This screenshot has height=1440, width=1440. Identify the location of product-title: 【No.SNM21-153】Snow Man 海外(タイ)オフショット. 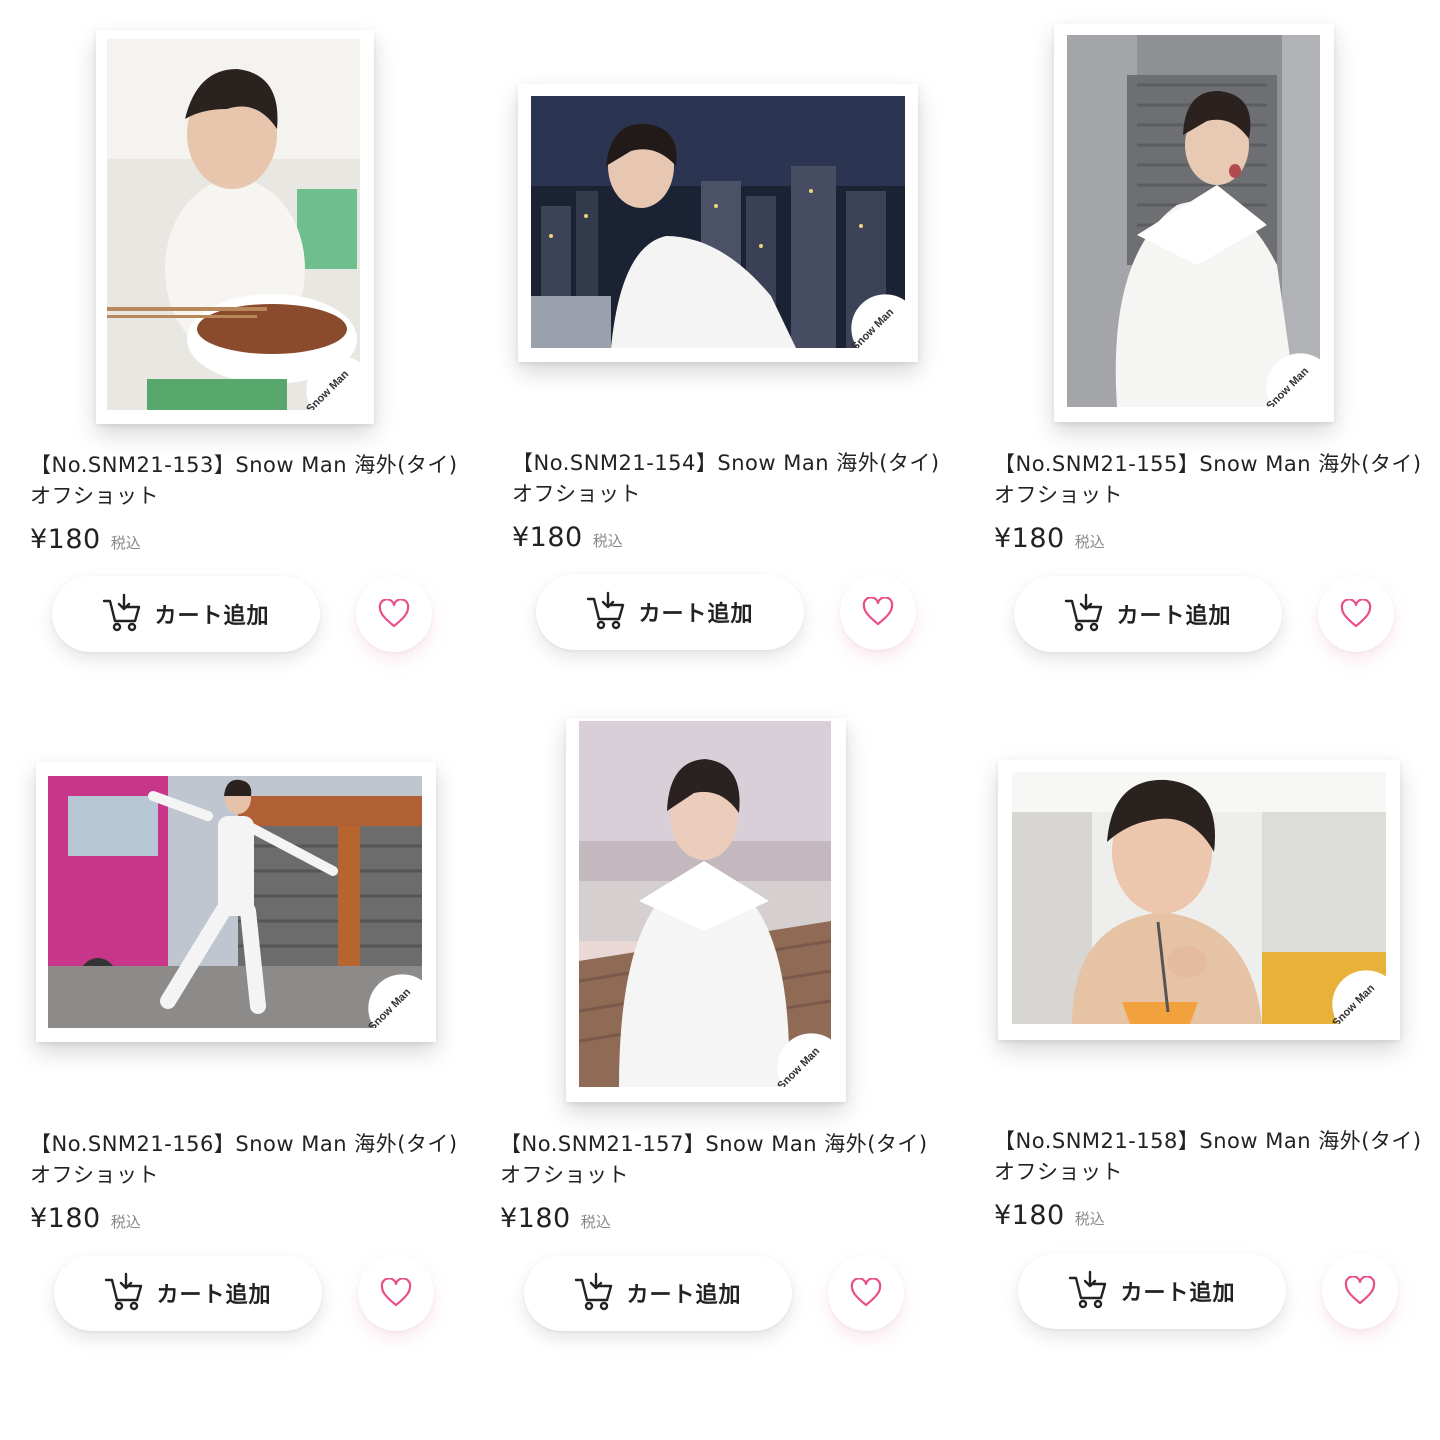
(250, 481).